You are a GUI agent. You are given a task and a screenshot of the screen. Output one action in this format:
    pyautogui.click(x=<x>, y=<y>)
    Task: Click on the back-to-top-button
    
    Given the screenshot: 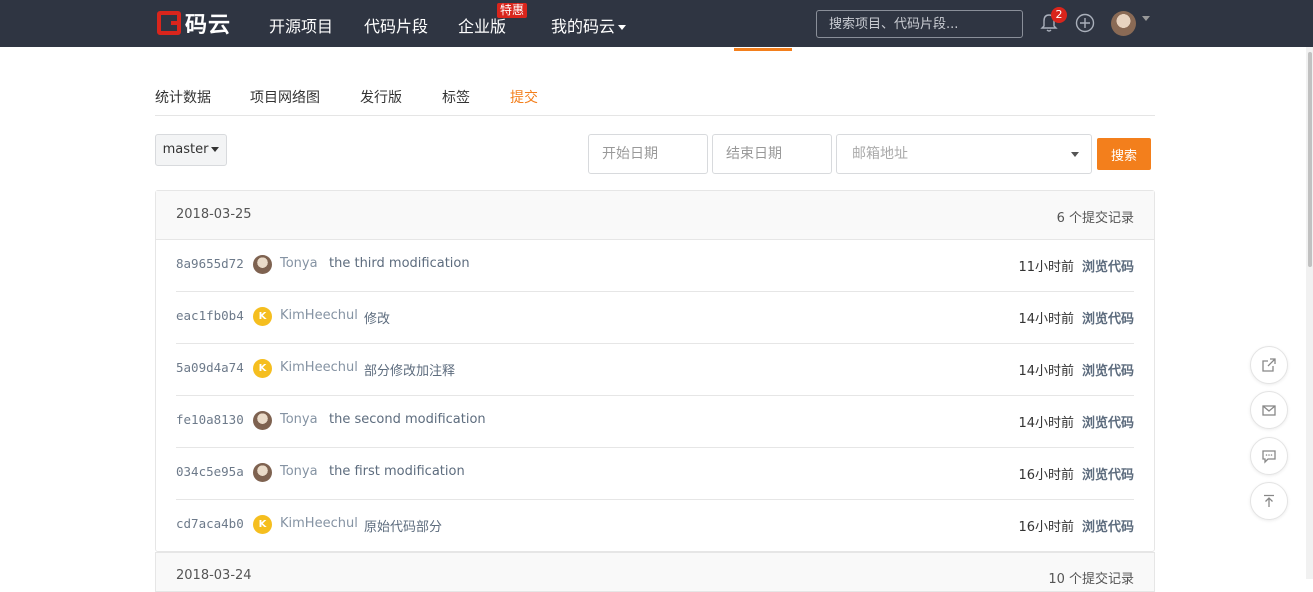 What is the action you would take?
    pyautogui.click(x=1269, y=501)
    